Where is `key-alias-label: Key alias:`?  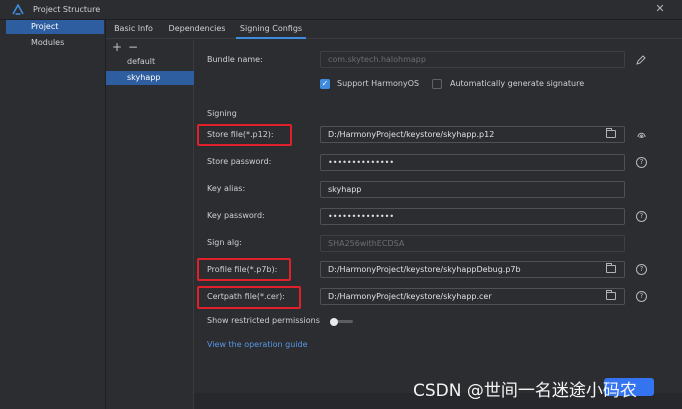
key-alias-label: Key alias: is located at coordinates (226, 188).